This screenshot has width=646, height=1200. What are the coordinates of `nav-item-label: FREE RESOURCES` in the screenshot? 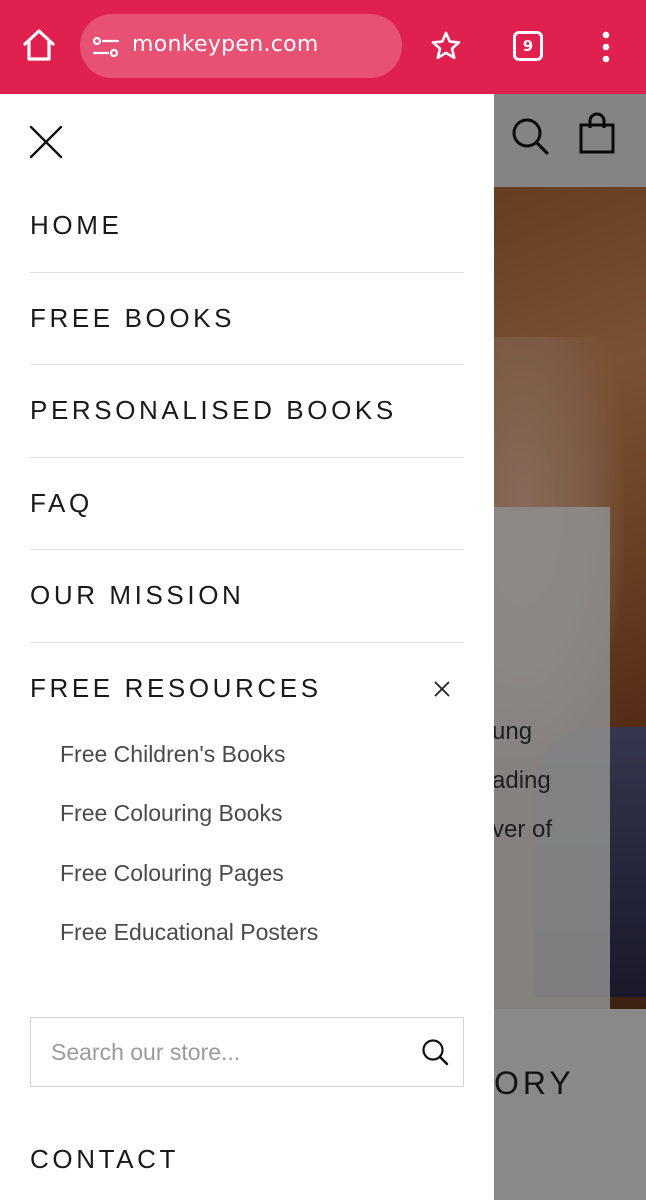 It's located at (176, 687).